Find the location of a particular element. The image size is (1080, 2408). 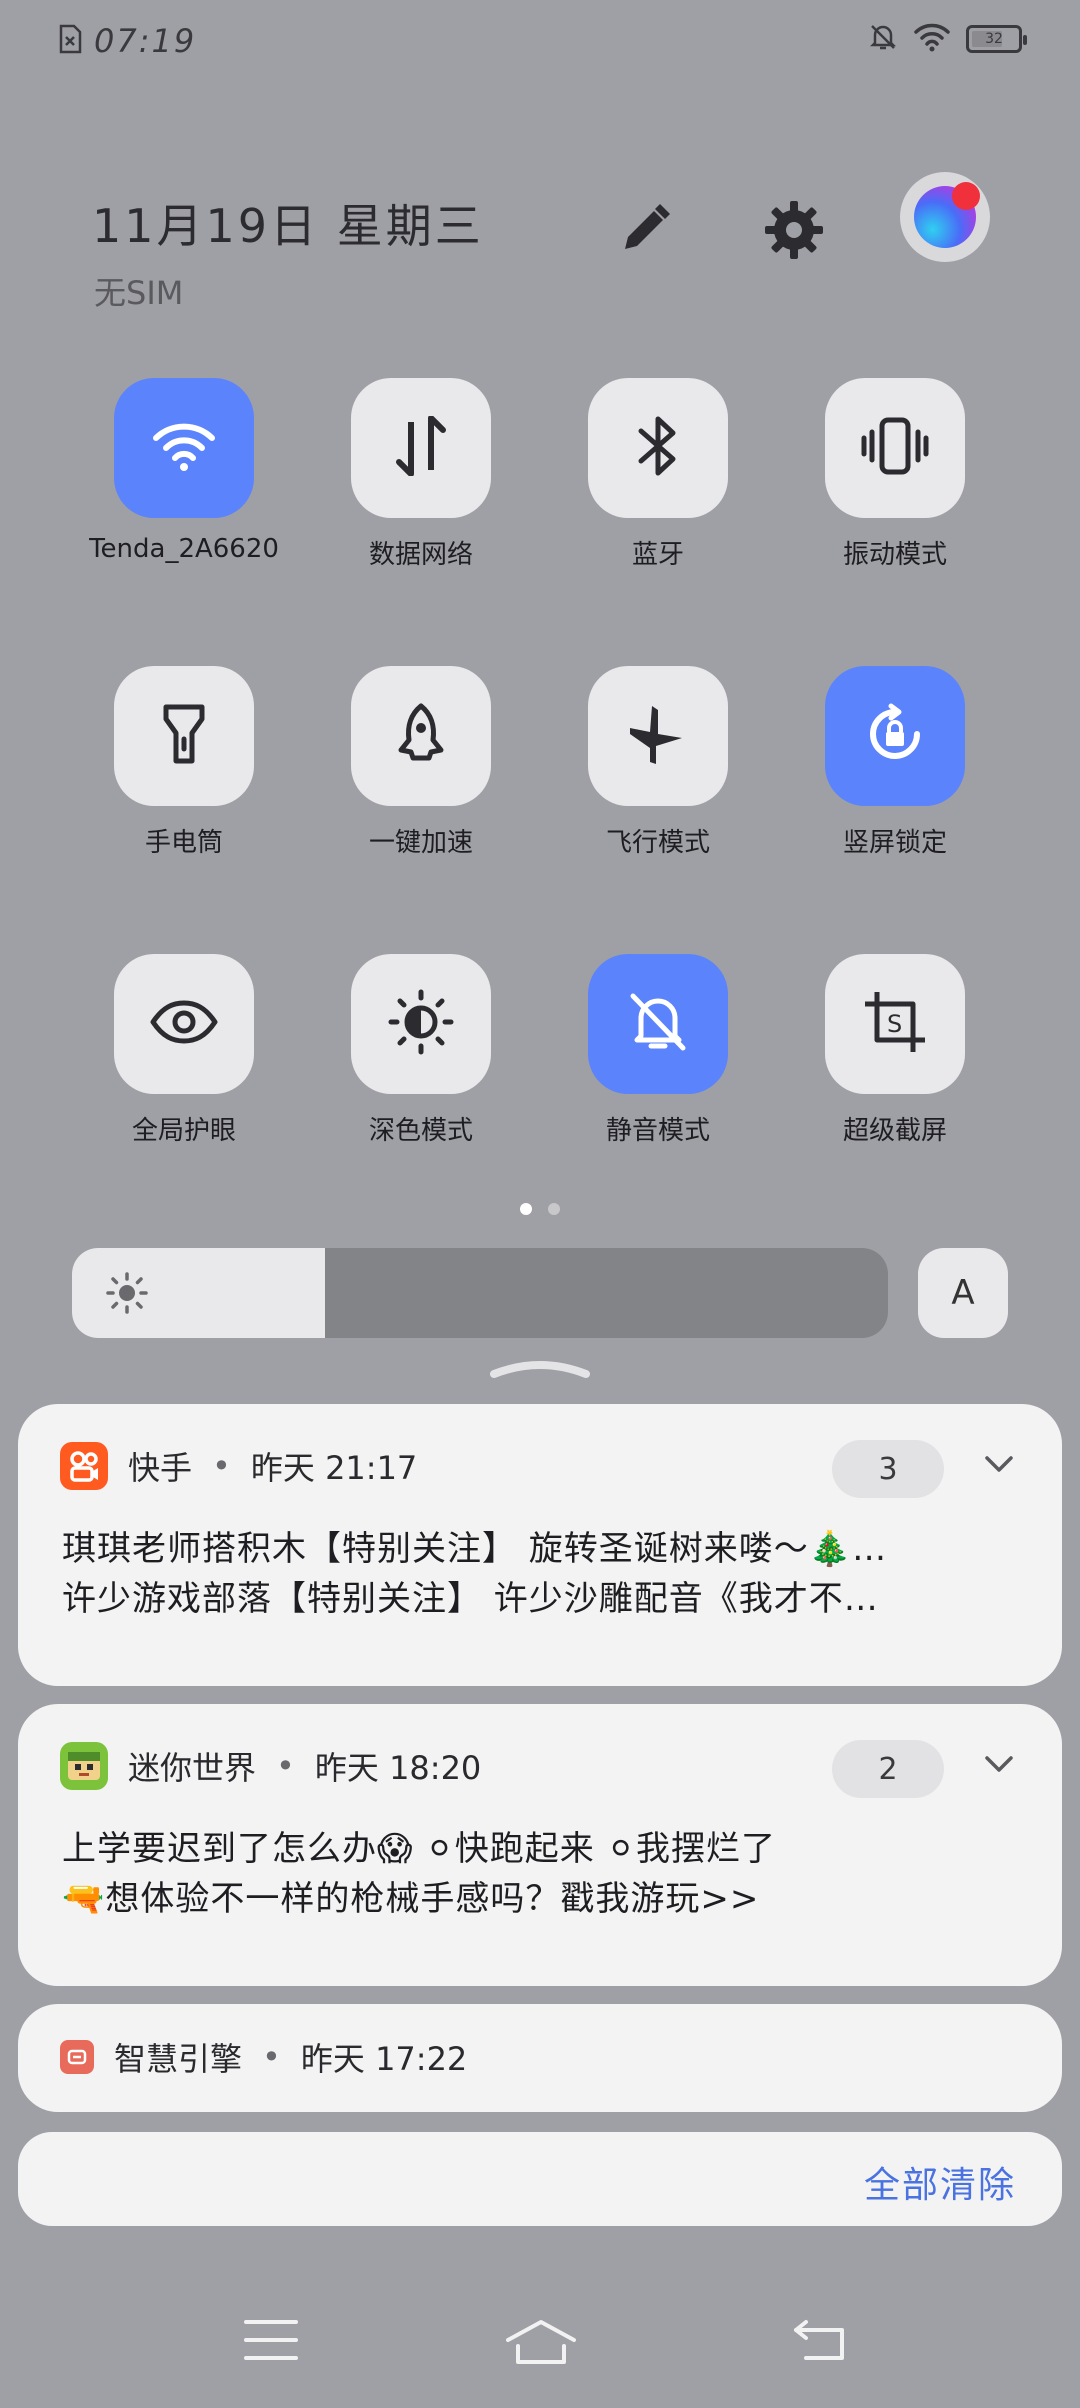

app-name: 快手 is located at coordinates (160, 1468).